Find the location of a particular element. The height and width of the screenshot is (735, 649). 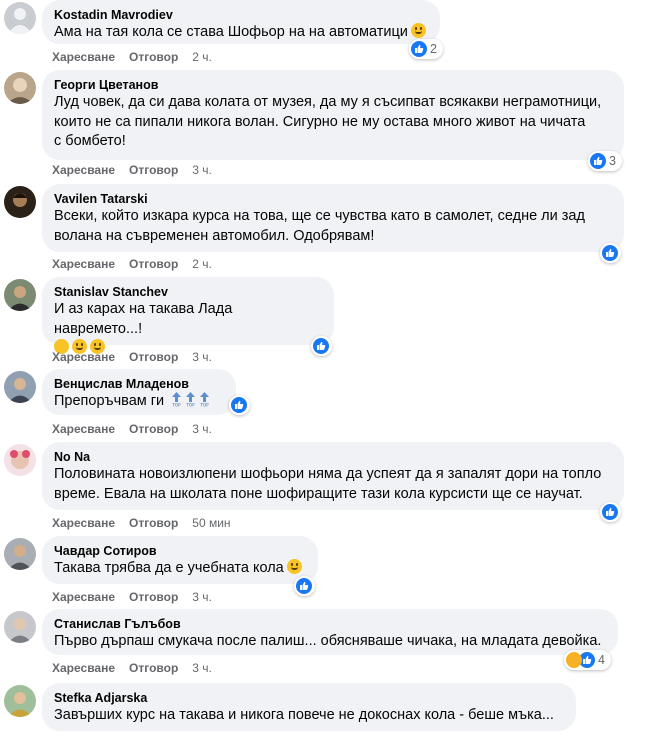

reaction-summary: 2 is located at coordinates (426, 49).